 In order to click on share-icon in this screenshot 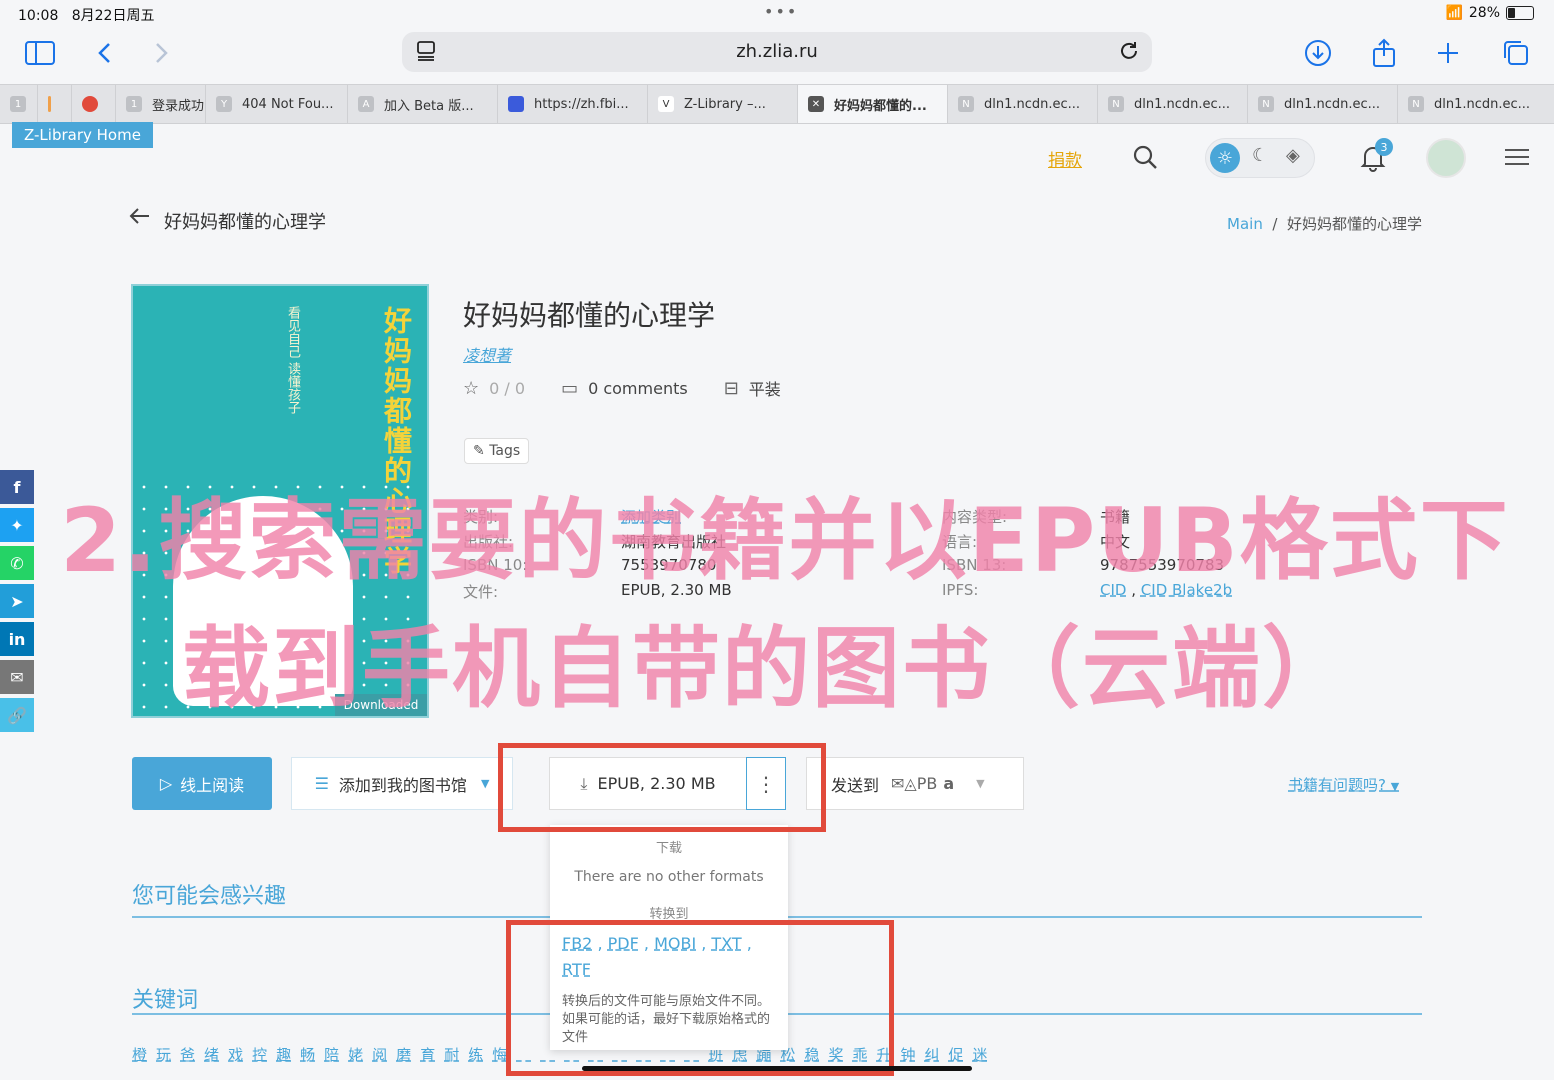, I will do `click(1384, 53)`.